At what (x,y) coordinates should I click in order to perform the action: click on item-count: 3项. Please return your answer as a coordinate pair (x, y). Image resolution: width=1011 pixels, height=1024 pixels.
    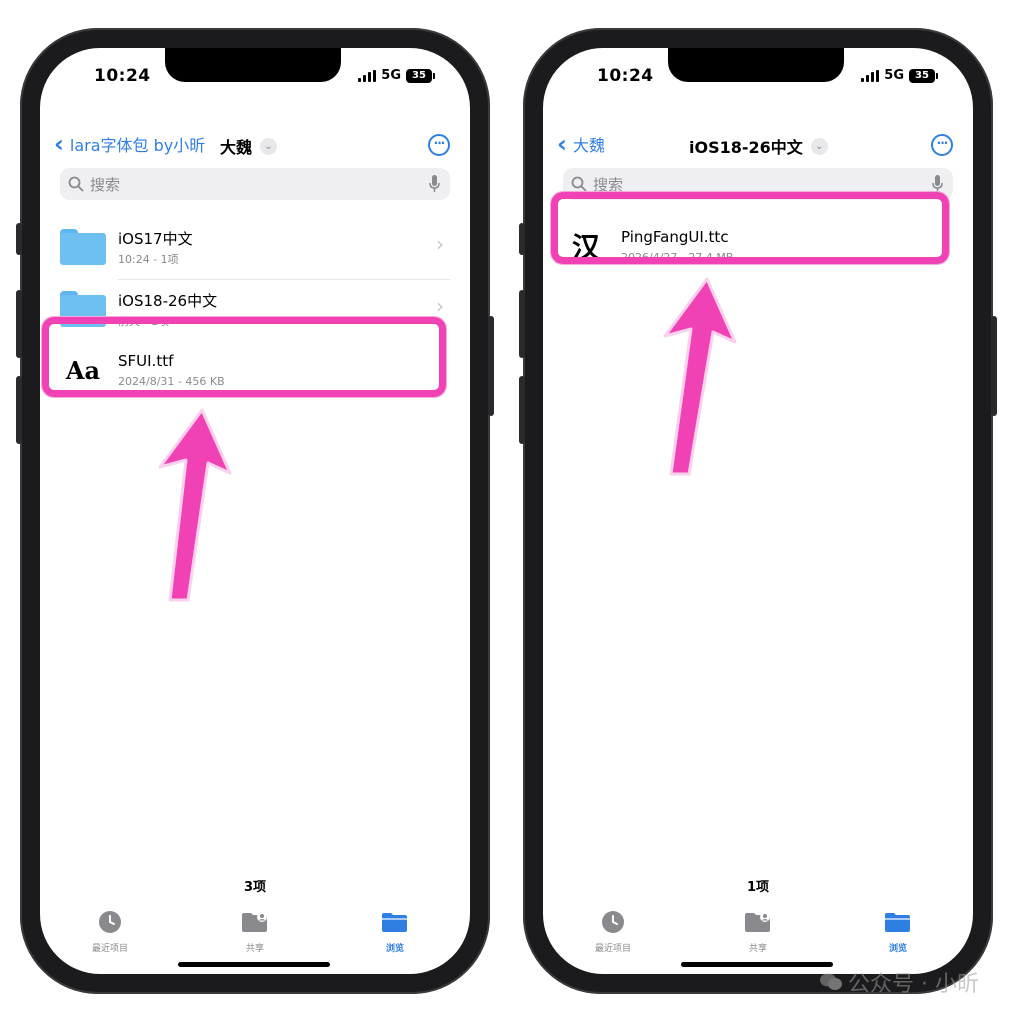
    Looking at the image, I should click on (255, 887).